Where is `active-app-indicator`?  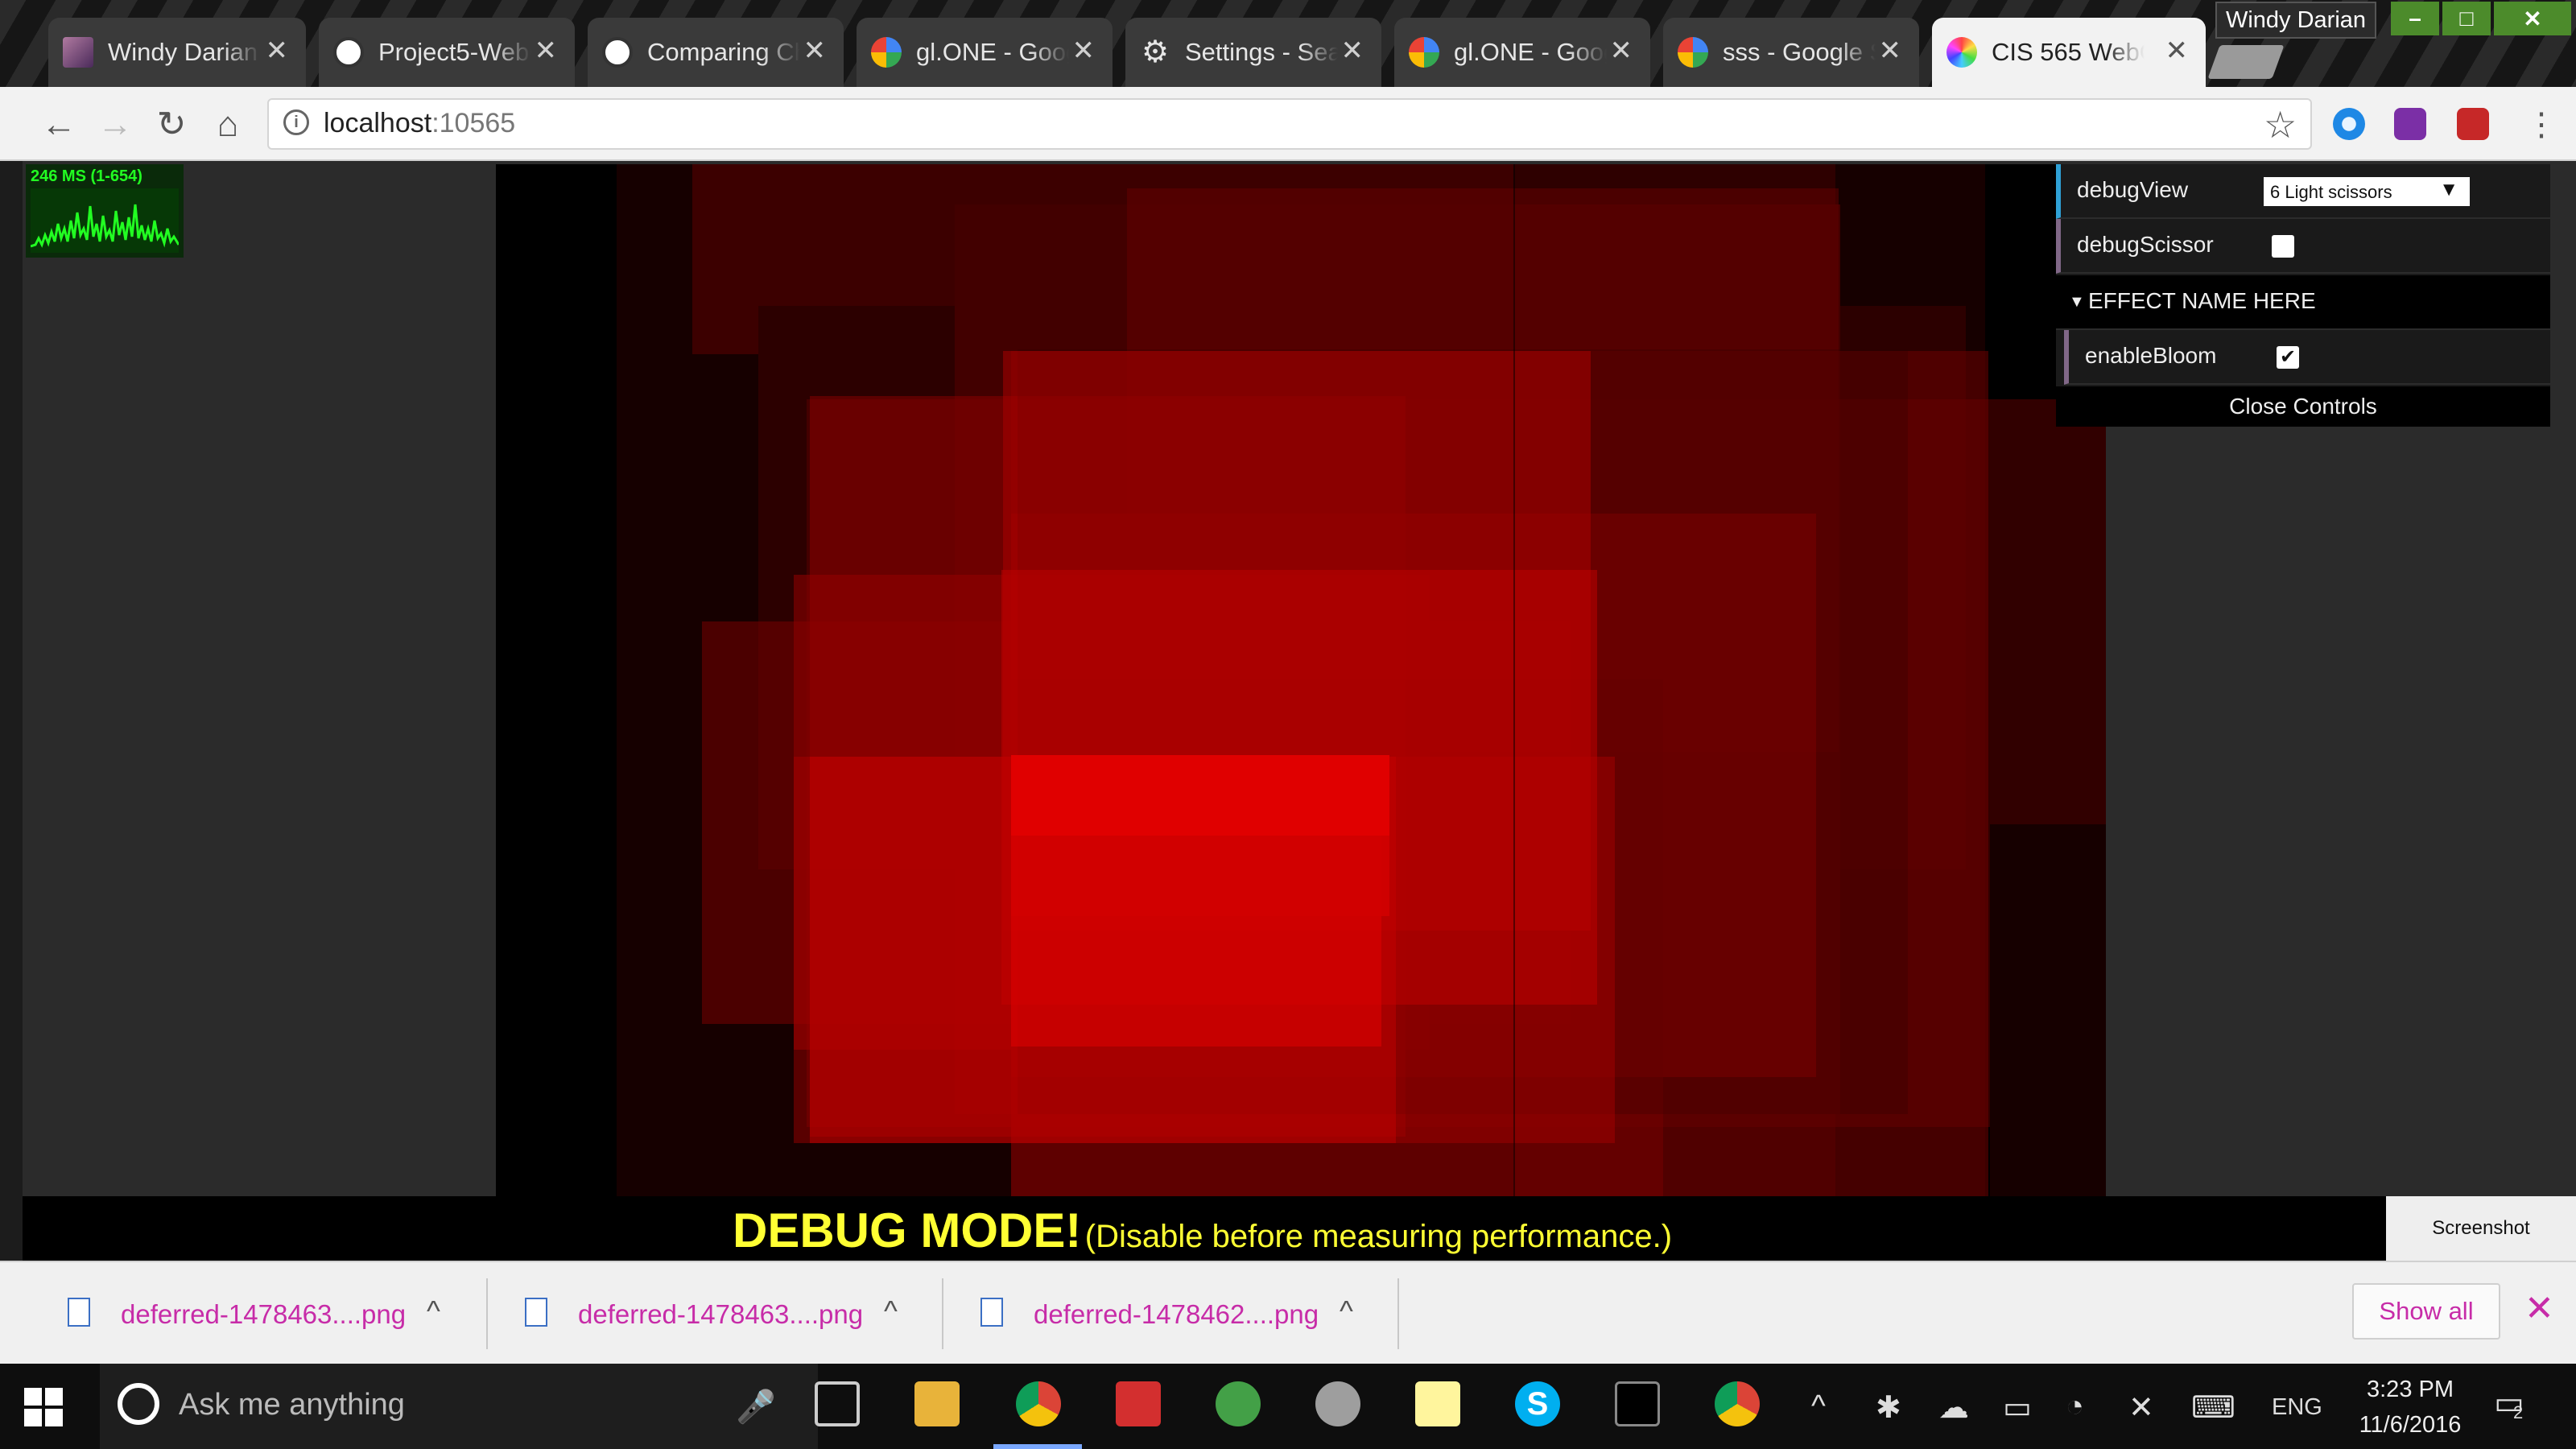 active-app-indicator is located at coordinates (1037, 1446).